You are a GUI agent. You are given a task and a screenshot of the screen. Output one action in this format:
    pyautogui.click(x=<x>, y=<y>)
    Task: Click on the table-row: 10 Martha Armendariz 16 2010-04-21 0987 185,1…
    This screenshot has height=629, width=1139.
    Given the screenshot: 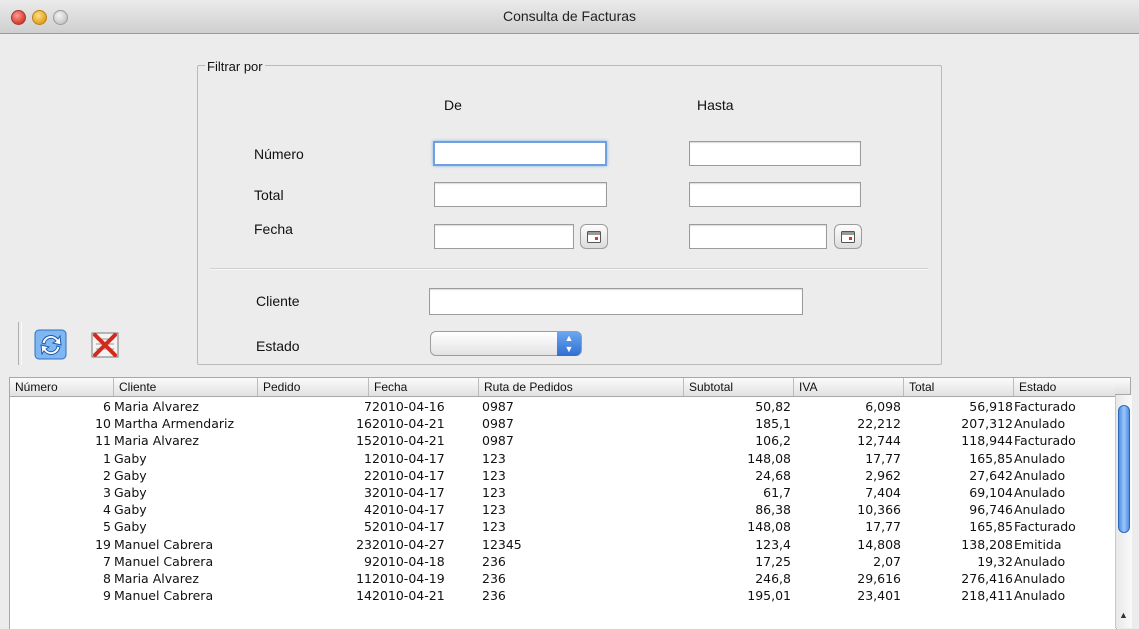 What is the action you would take?
    pyautogui.click(x=563, y=423)
    